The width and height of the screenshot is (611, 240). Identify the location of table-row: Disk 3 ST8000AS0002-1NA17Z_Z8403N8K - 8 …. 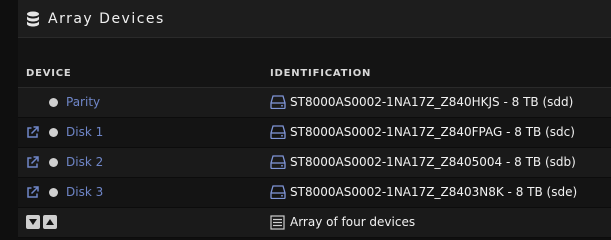
(314, 193).